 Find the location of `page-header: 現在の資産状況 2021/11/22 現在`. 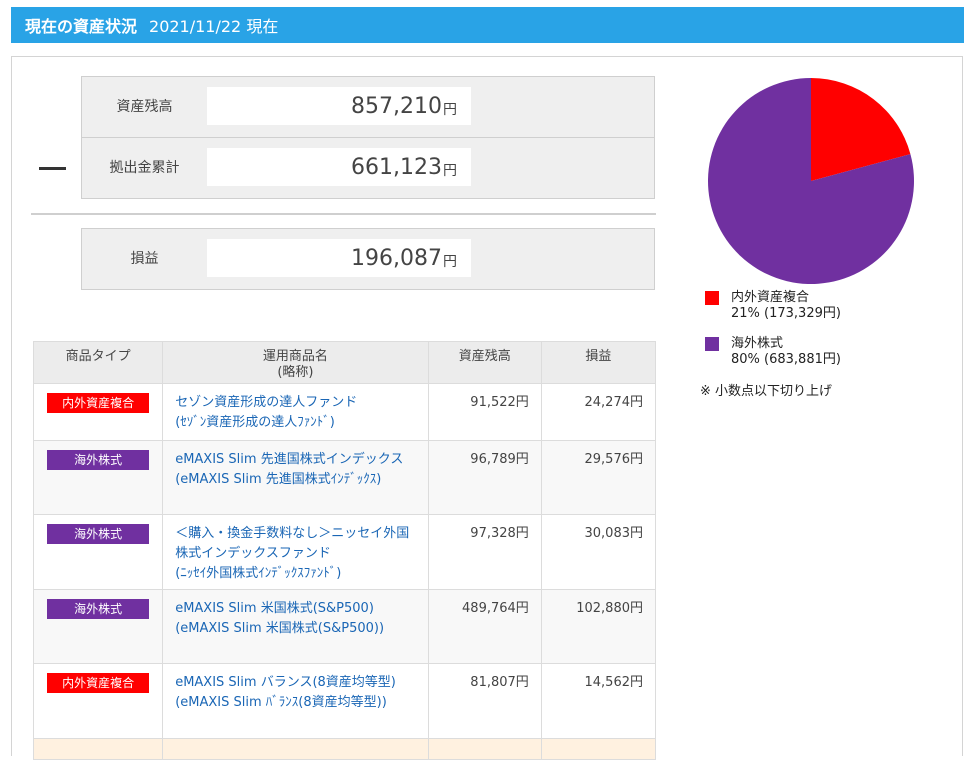

page-header: 現在の資産状況 2021/11/22 現在 is located at coordinates (487, 25).